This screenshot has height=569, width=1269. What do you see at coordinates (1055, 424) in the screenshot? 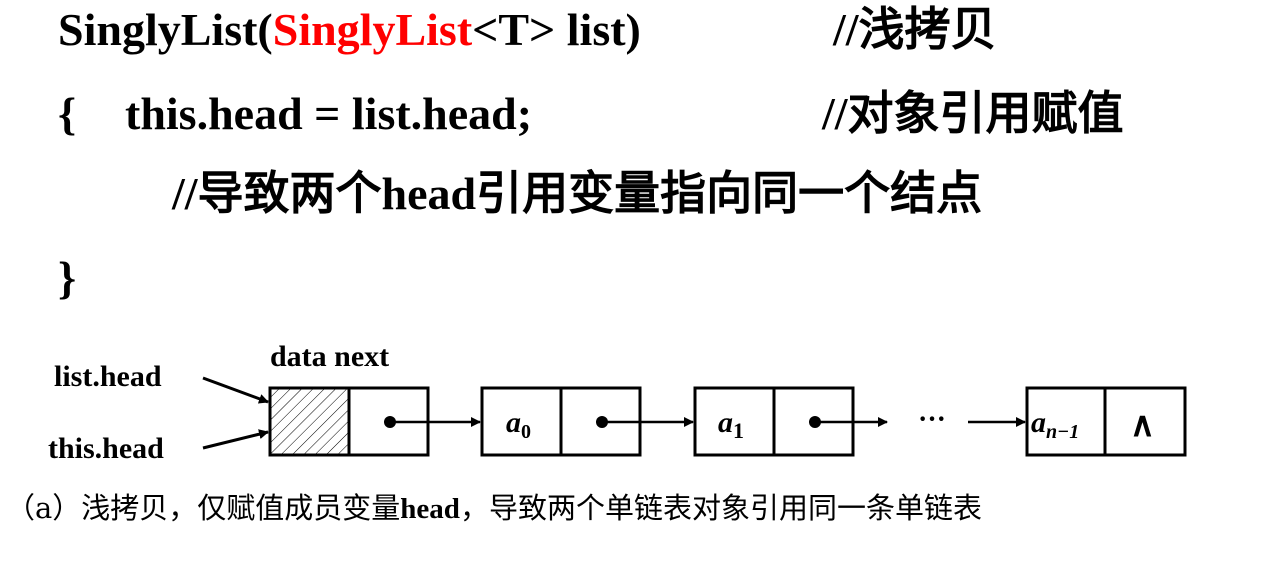
I see `svg-text: an−1` at bounding box center [1055, 424].